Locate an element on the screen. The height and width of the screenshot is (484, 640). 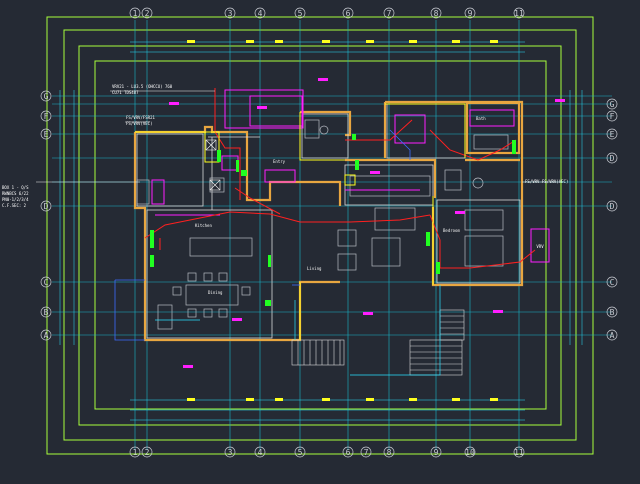
grid-label: 10 is located at coordinates (470, 452).